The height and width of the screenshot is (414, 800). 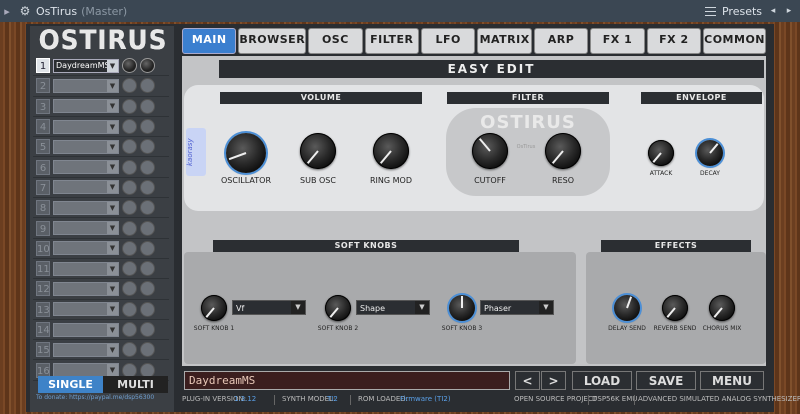 What do you see at coordinates (25, 11) in the screenshot?
I see `gear-icon: ⚙` at bounding box center [25, 11].